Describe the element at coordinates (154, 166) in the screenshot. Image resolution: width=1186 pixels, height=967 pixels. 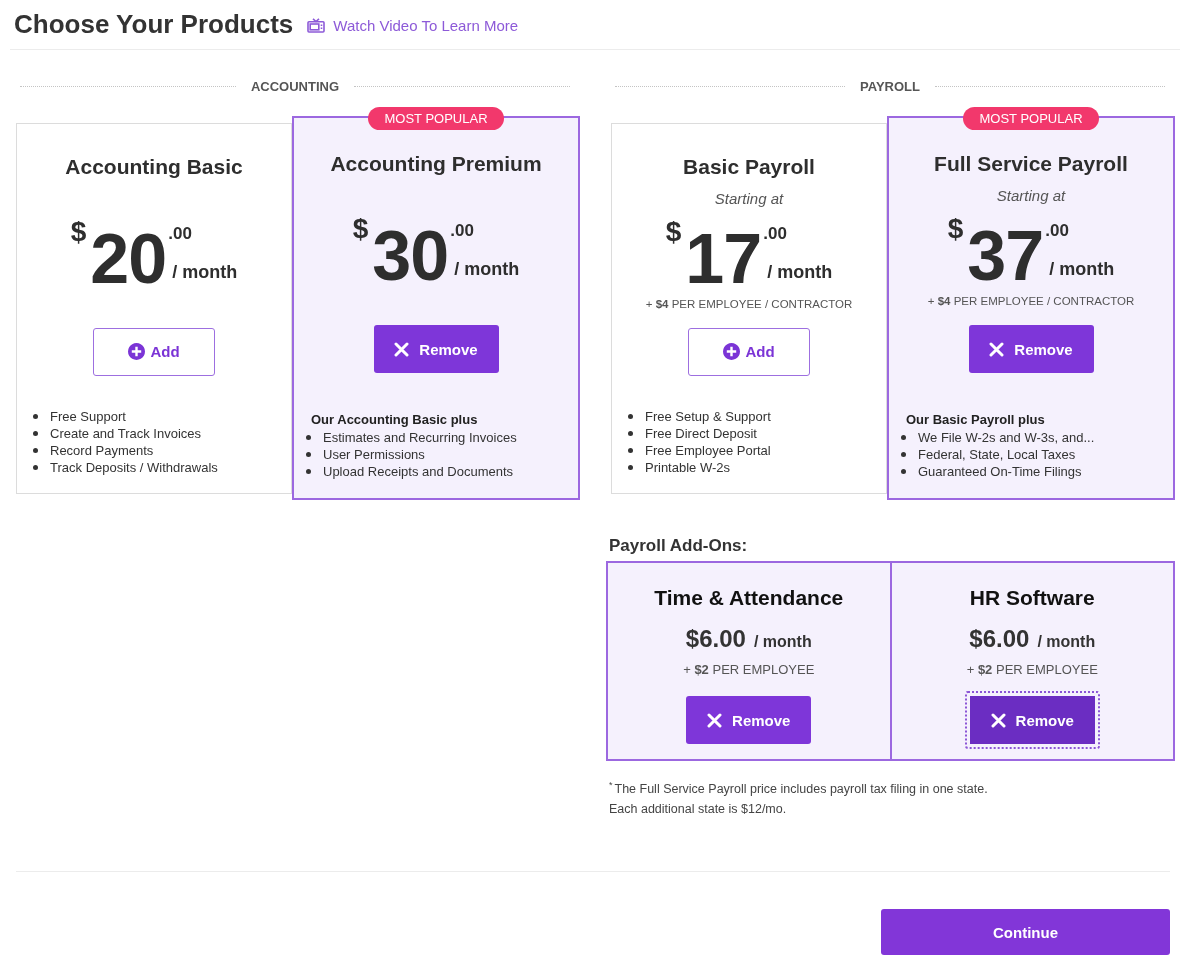
I see `plan-title: Accounting Basic` at that location.